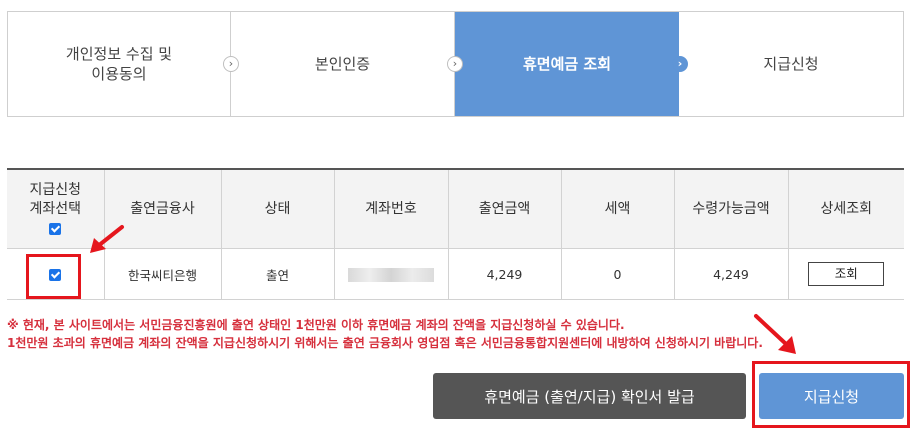  I want to click on view-detail-button: 조회, so click(846, 274).